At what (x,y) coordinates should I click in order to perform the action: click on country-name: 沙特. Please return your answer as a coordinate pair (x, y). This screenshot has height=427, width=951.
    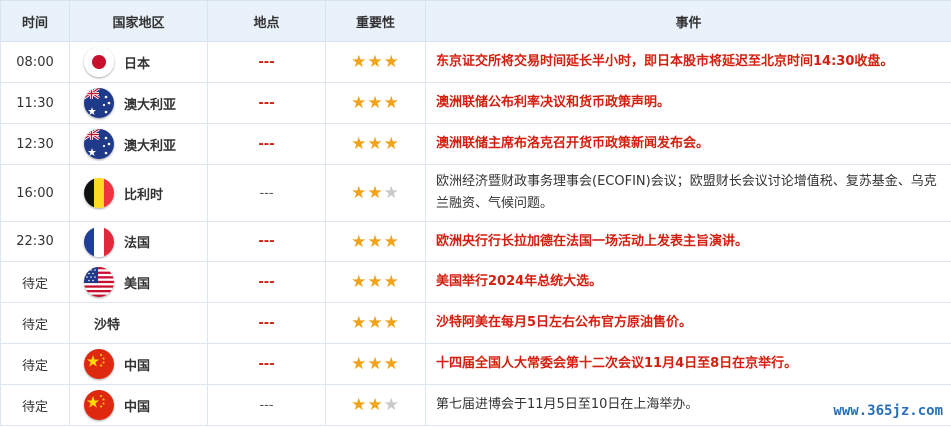
    Looking at the image, I should click on (107, 325).